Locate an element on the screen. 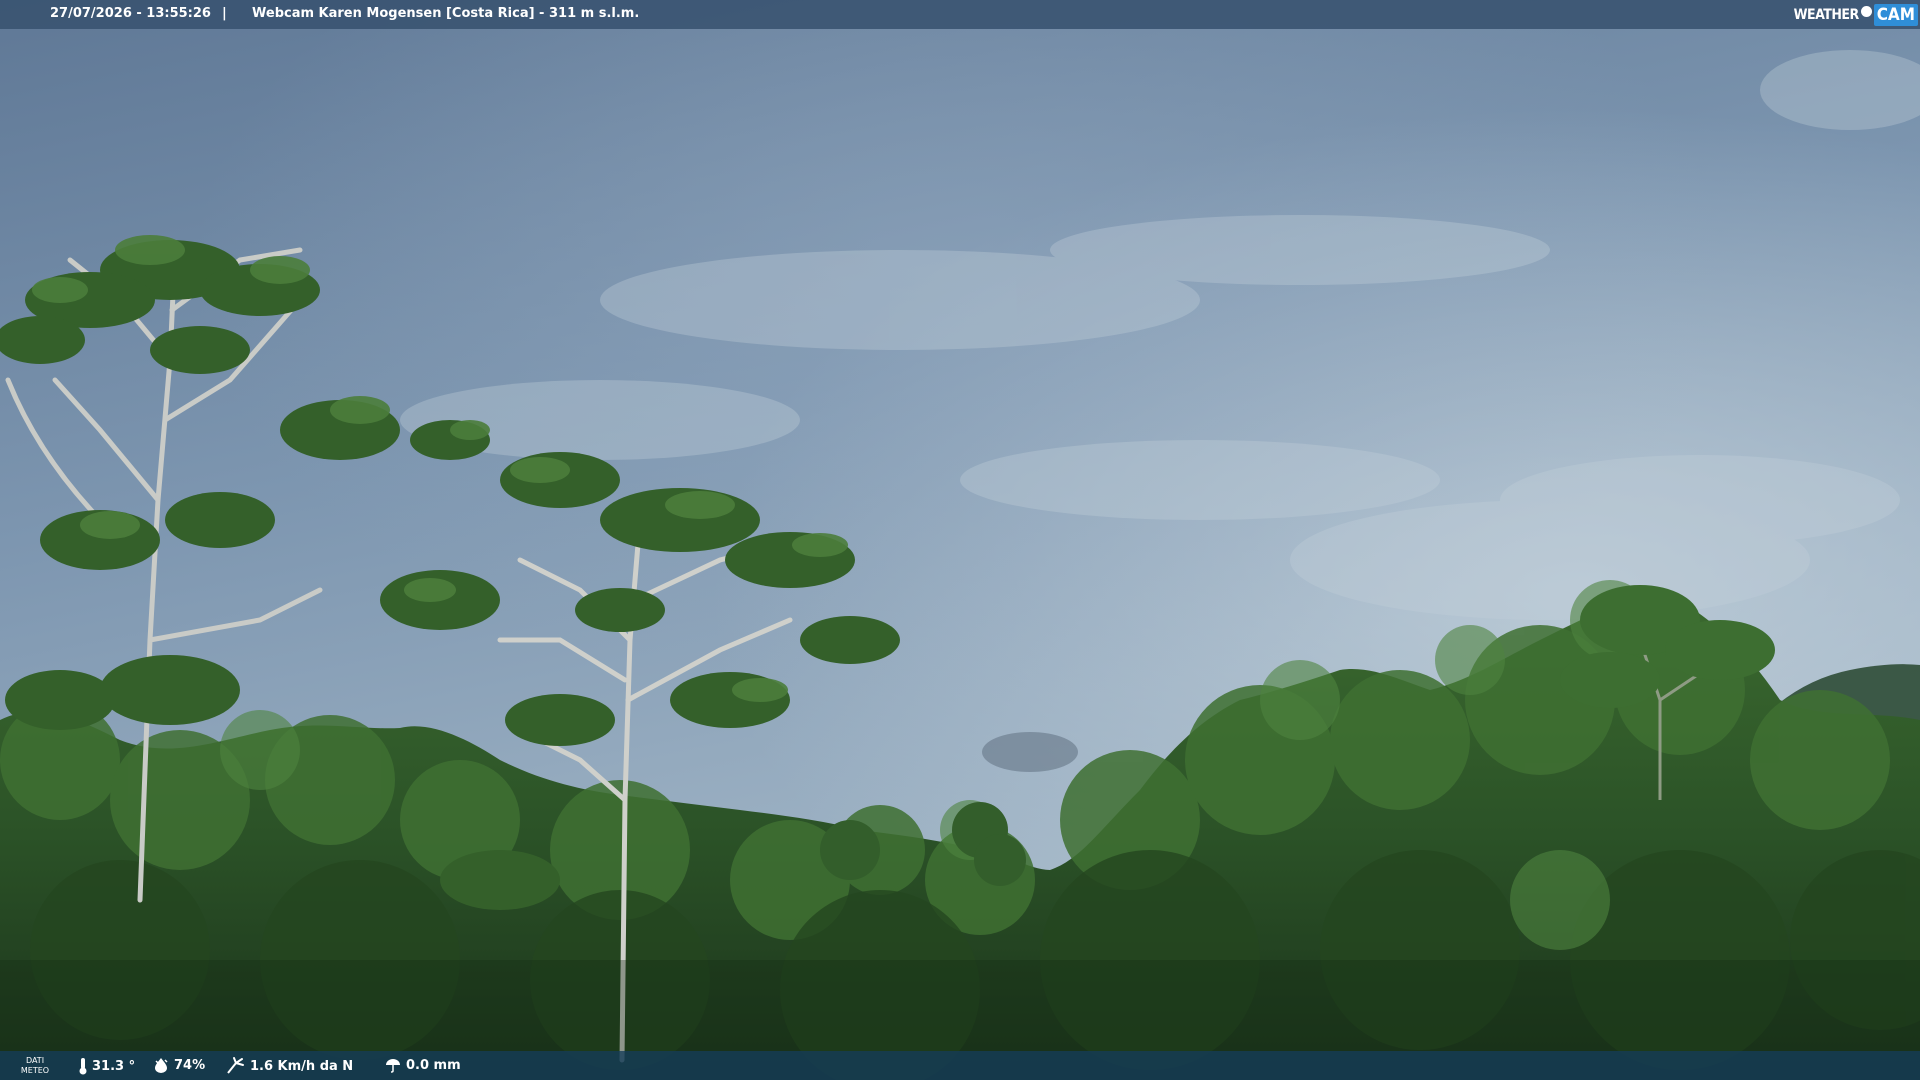 This screenshot has width=1920, height=1080. timestamp: 27/07/2026 - 13:55:26 is located at coordinates (130, 13).